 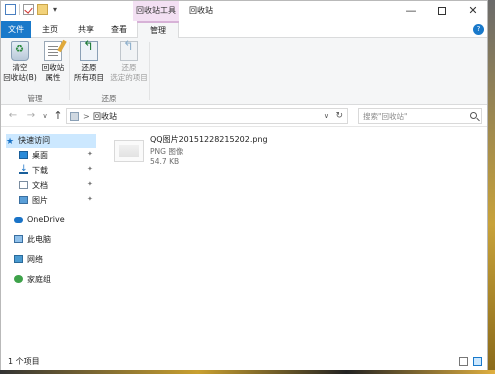 What do you see at coordinates (42, 9) in the screenshot?
I see `new-folder-icon` at bounding box center [42, 9].